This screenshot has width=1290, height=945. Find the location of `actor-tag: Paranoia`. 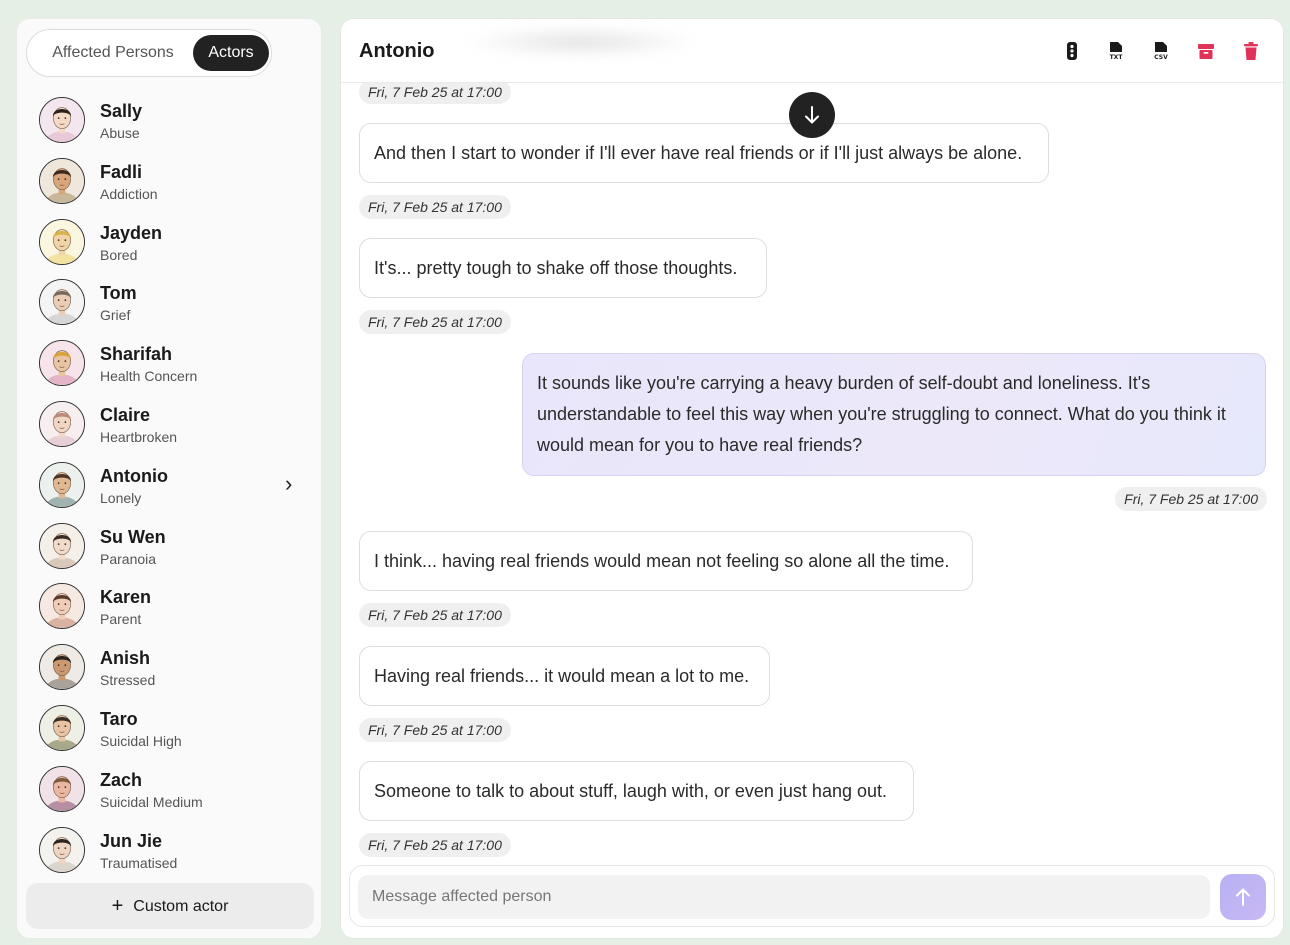

actor-tag: Paranoia is located at coordinates (128, 558).